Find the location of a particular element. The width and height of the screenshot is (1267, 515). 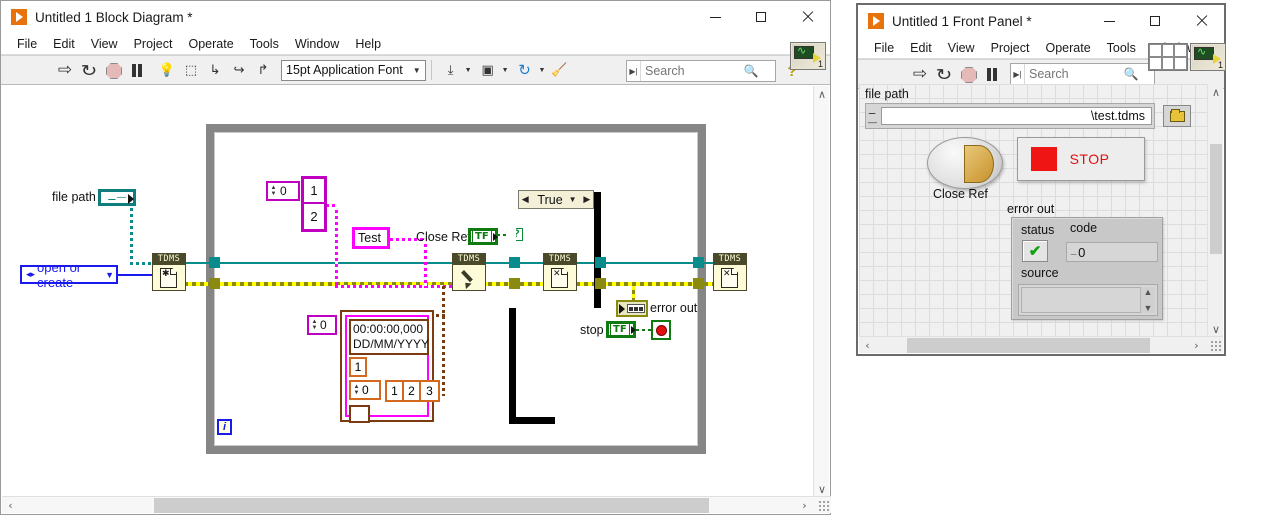

step-out-icon is located at coordinates (263, 70).